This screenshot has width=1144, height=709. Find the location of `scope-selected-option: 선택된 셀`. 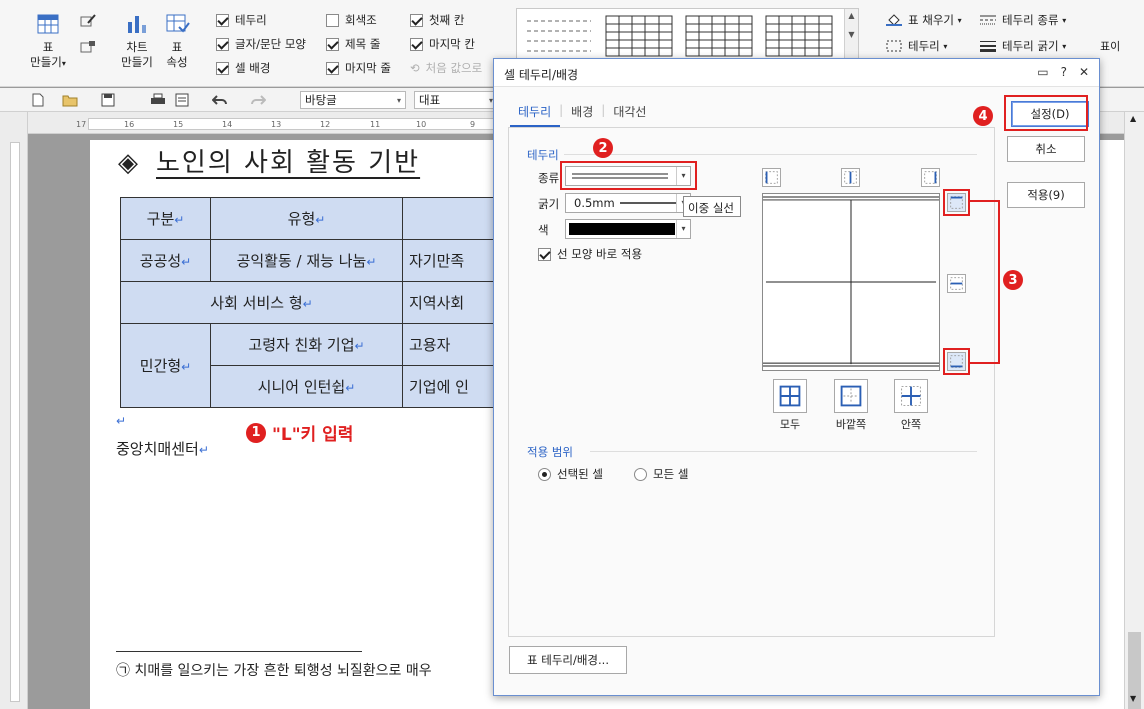

scope-selected-option: 선택된 셀 is located at coordinates (570, 474).